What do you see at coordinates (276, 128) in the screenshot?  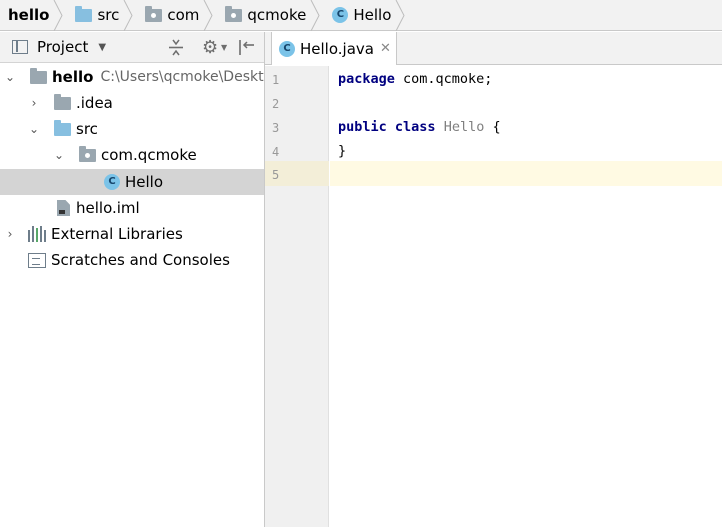 I see `line-number: 3` at bounding box center [276, 128].